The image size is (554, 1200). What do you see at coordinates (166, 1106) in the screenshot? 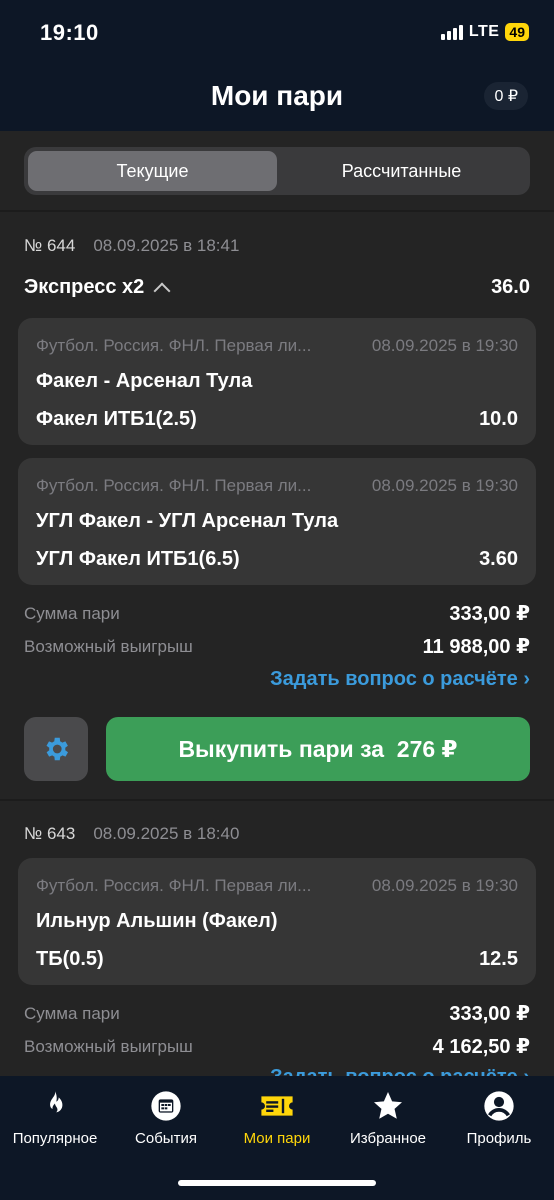
I see `calendar-icon` at bounding box center [166, 1106].